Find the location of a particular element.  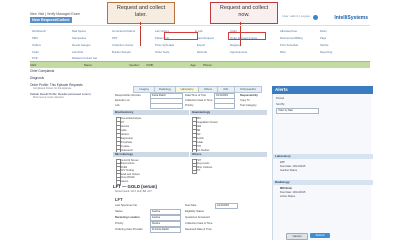

nav-item: Bucket Sample is located at coordinates (121, 52).